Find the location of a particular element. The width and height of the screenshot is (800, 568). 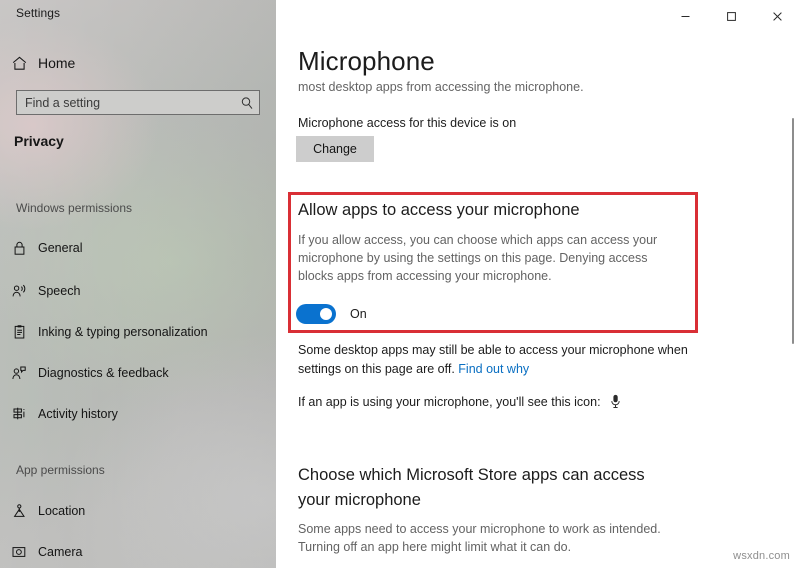

window-controls is located at coordinates (731, 16).